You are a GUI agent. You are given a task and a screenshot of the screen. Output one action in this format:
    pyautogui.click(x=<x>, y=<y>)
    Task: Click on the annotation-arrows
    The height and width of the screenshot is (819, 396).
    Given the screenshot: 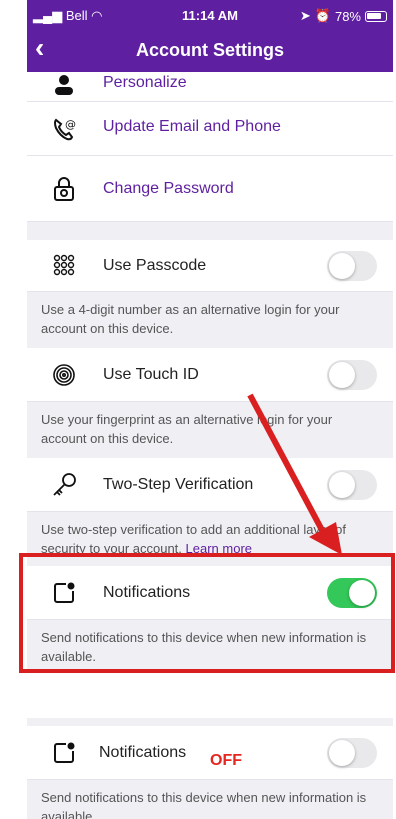 What is the action you would take?
    pyautogui.click(x=294, y=581)
    